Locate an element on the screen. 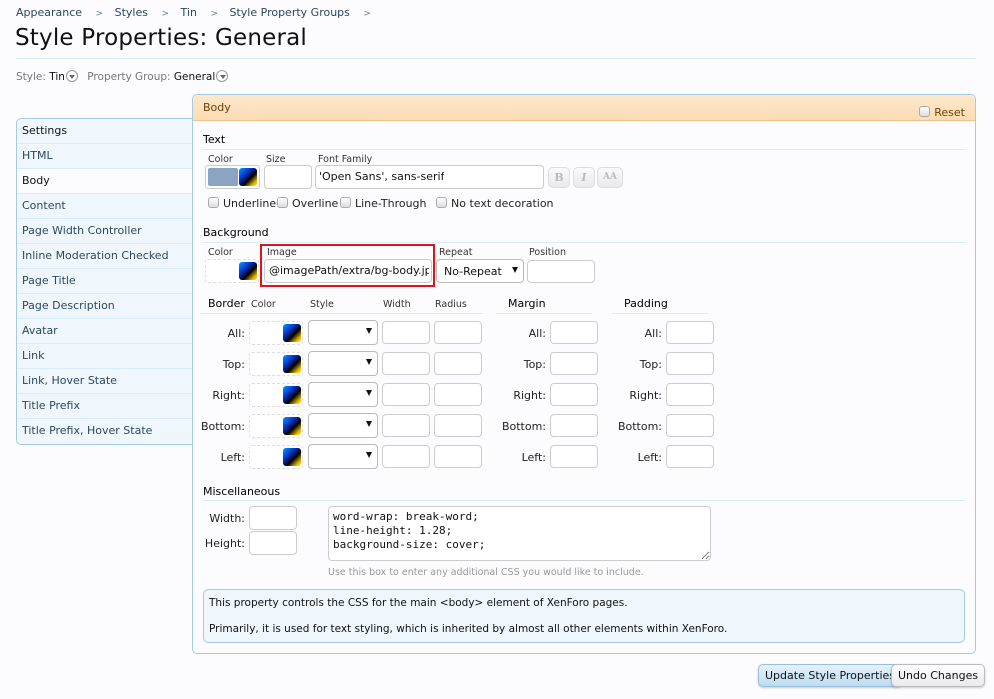 This screenshot has width=994, height=699. margin-left-label: Left: is located at coordinates (533, 457).